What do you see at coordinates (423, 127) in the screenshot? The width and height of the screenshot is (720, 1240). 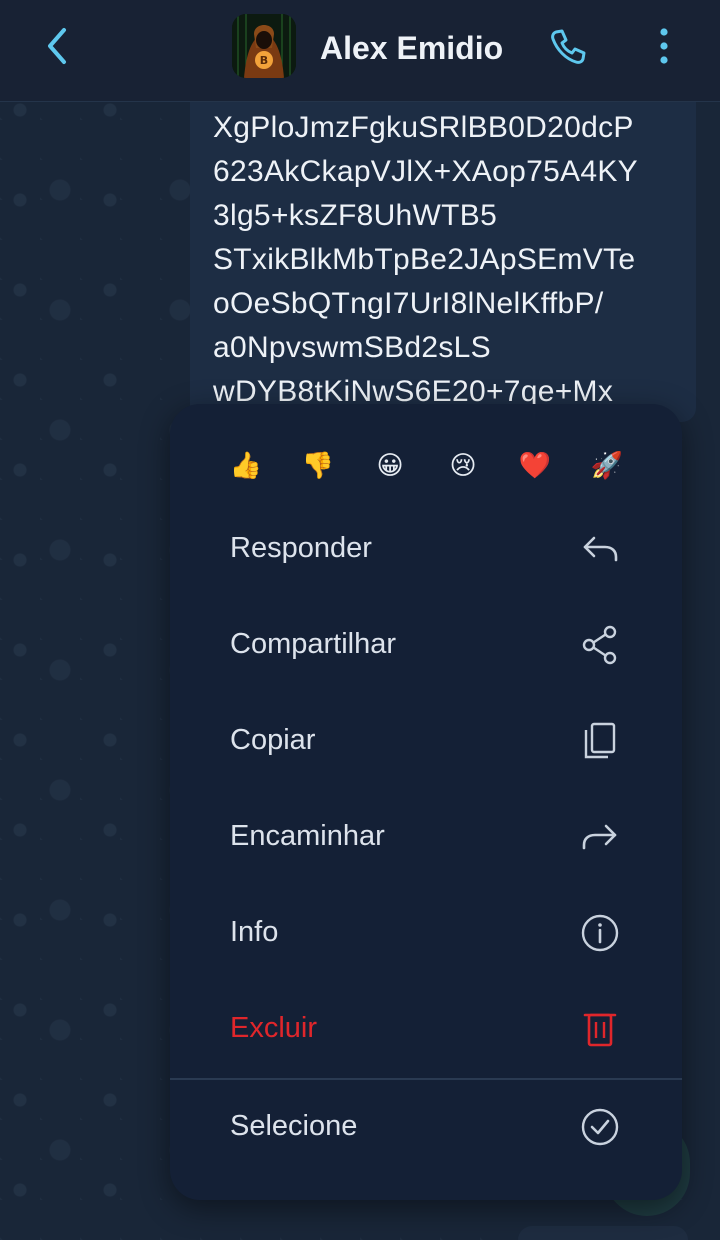 I see `message-text-line: XgPloJmzFgkuSRlBB0D20dcP` at bounding box center [423, 127].